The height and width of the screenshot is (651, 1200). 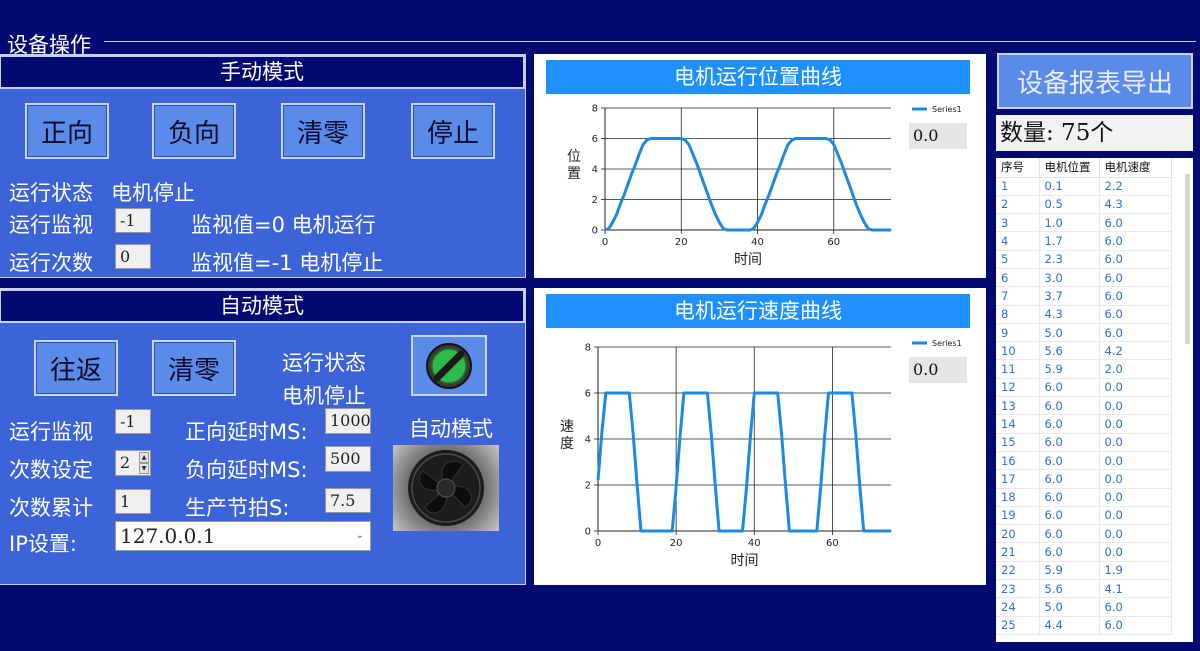 I want to click on table-row: 11 5.9 2.0, so click(x=1084, y=369).